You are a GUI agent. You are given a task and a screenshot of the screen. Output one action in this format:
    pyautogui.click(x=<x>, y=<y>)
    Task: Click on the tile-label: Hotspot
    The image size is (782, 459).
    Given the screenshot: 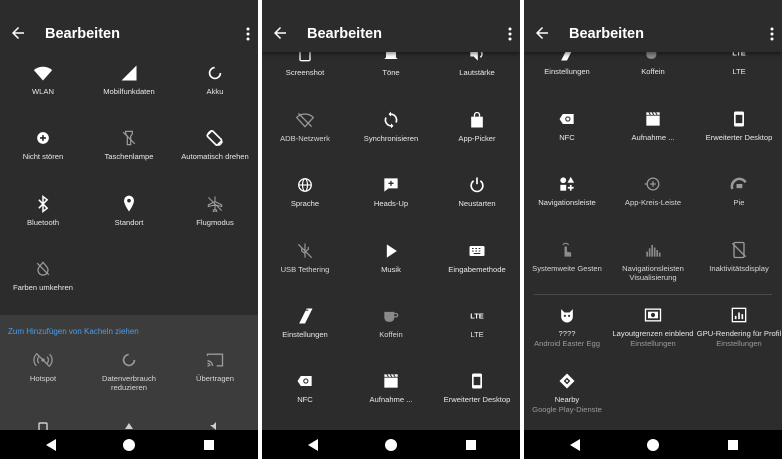 What is the action you would take?
    pyautogui.click(x=43, y=378)
    